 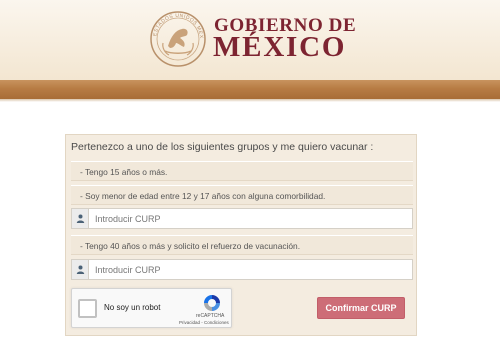 What do you see at coordinates (177, 38) in the screenshot?
I see `mexico-seal-logo: ESTADOS UNIDOS MEXICANOS` at bounding box center [177, 38].